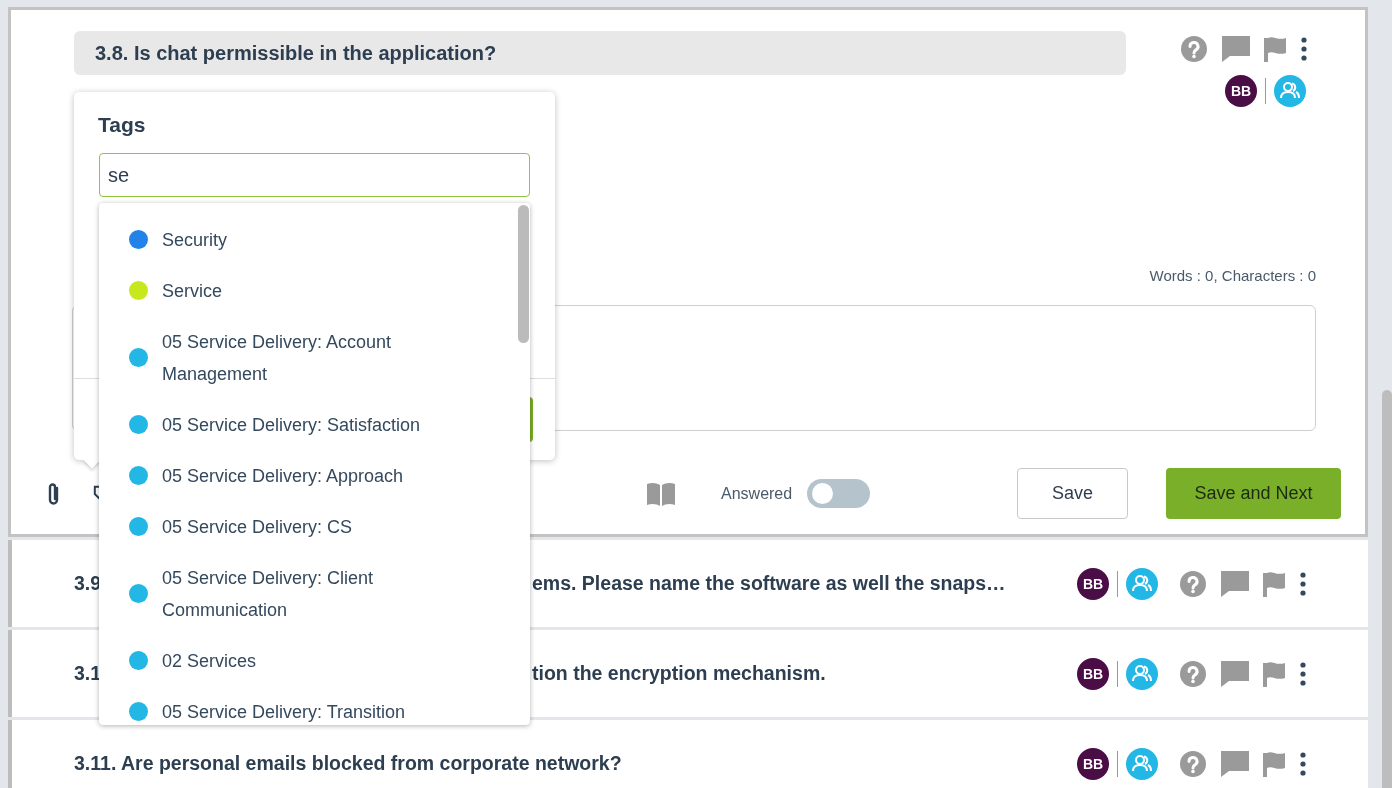 Image resolution: width=1392 pixels, height=788 pixels. What do you see at coordinates (322, 475) in the screenshot?
I see `tag-option: 05 Service Delivery: Approach` at bounding box center [322, 475].